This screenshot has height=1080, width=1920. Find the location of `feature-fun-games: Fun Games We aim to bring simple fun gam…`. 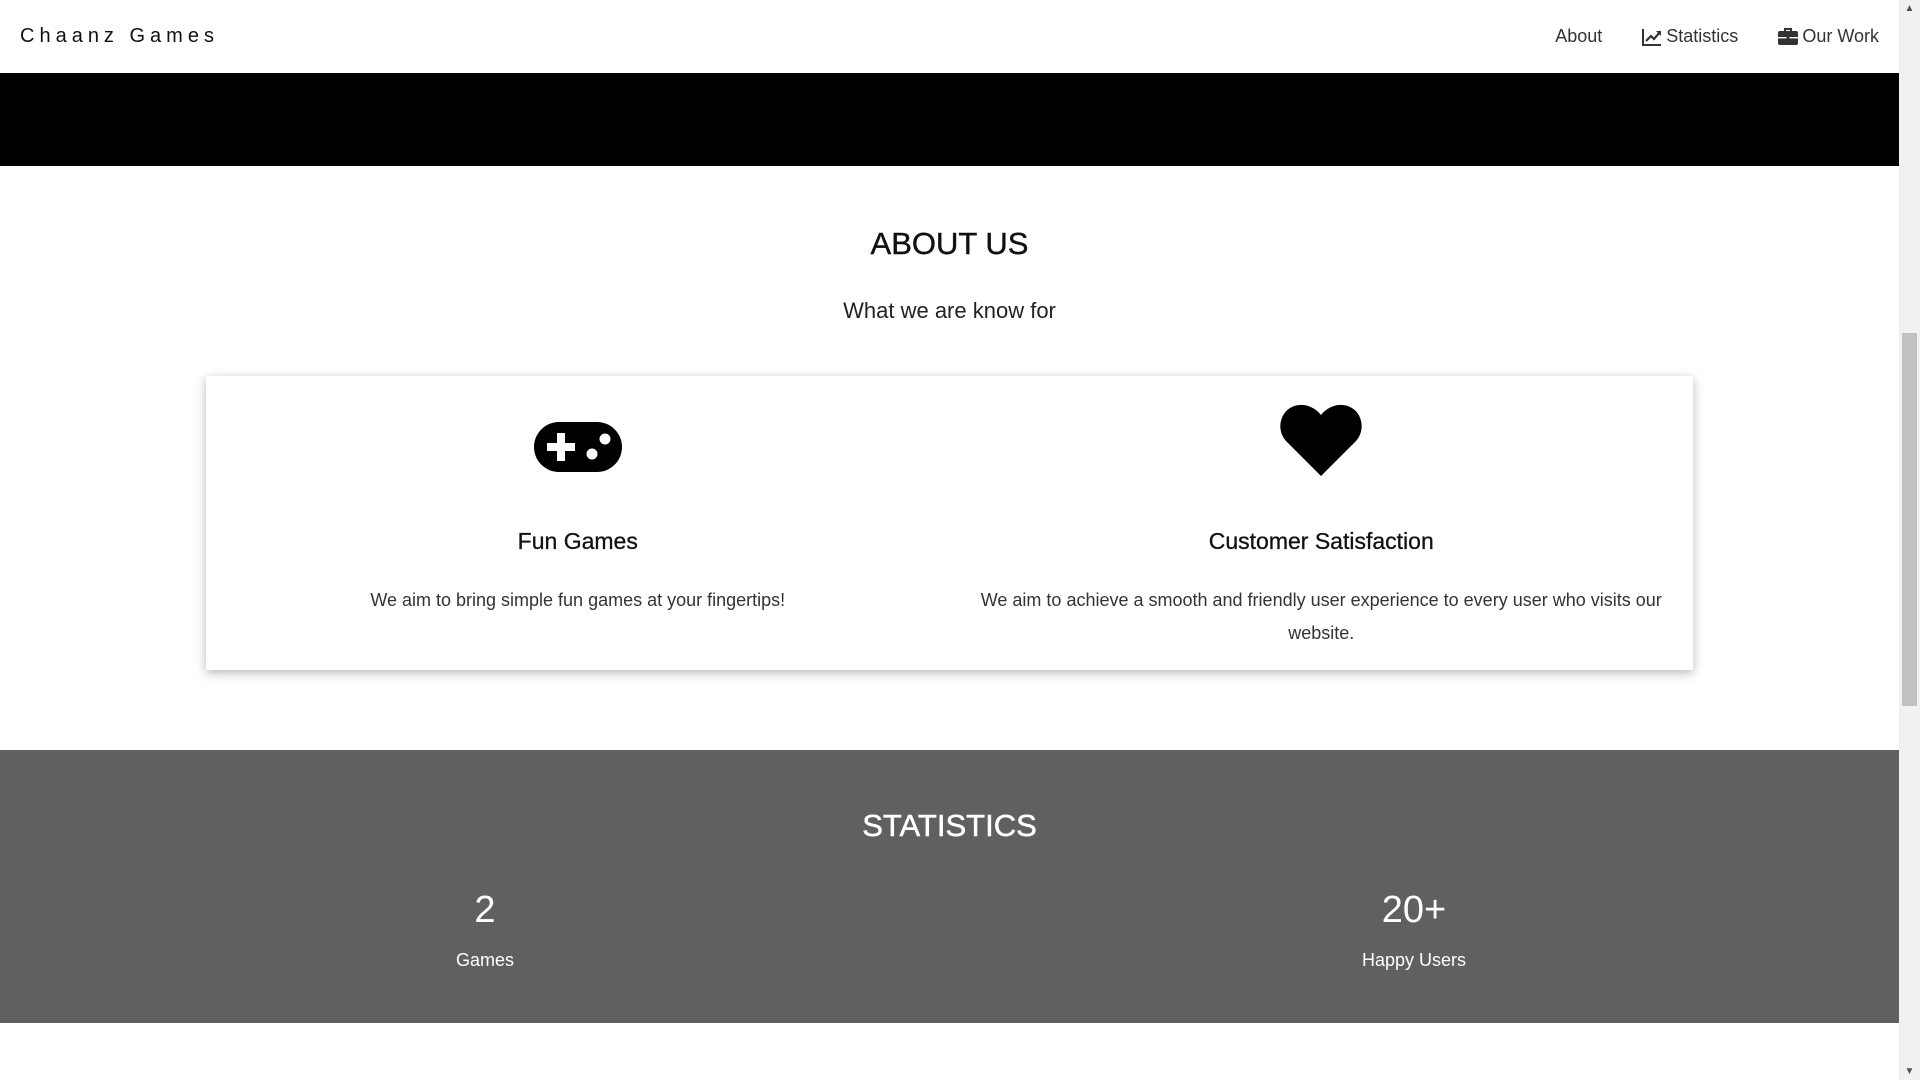

feature-fun-games: Fun Games We aim to bring simple fun gam… is located at coordinates (578, 523).